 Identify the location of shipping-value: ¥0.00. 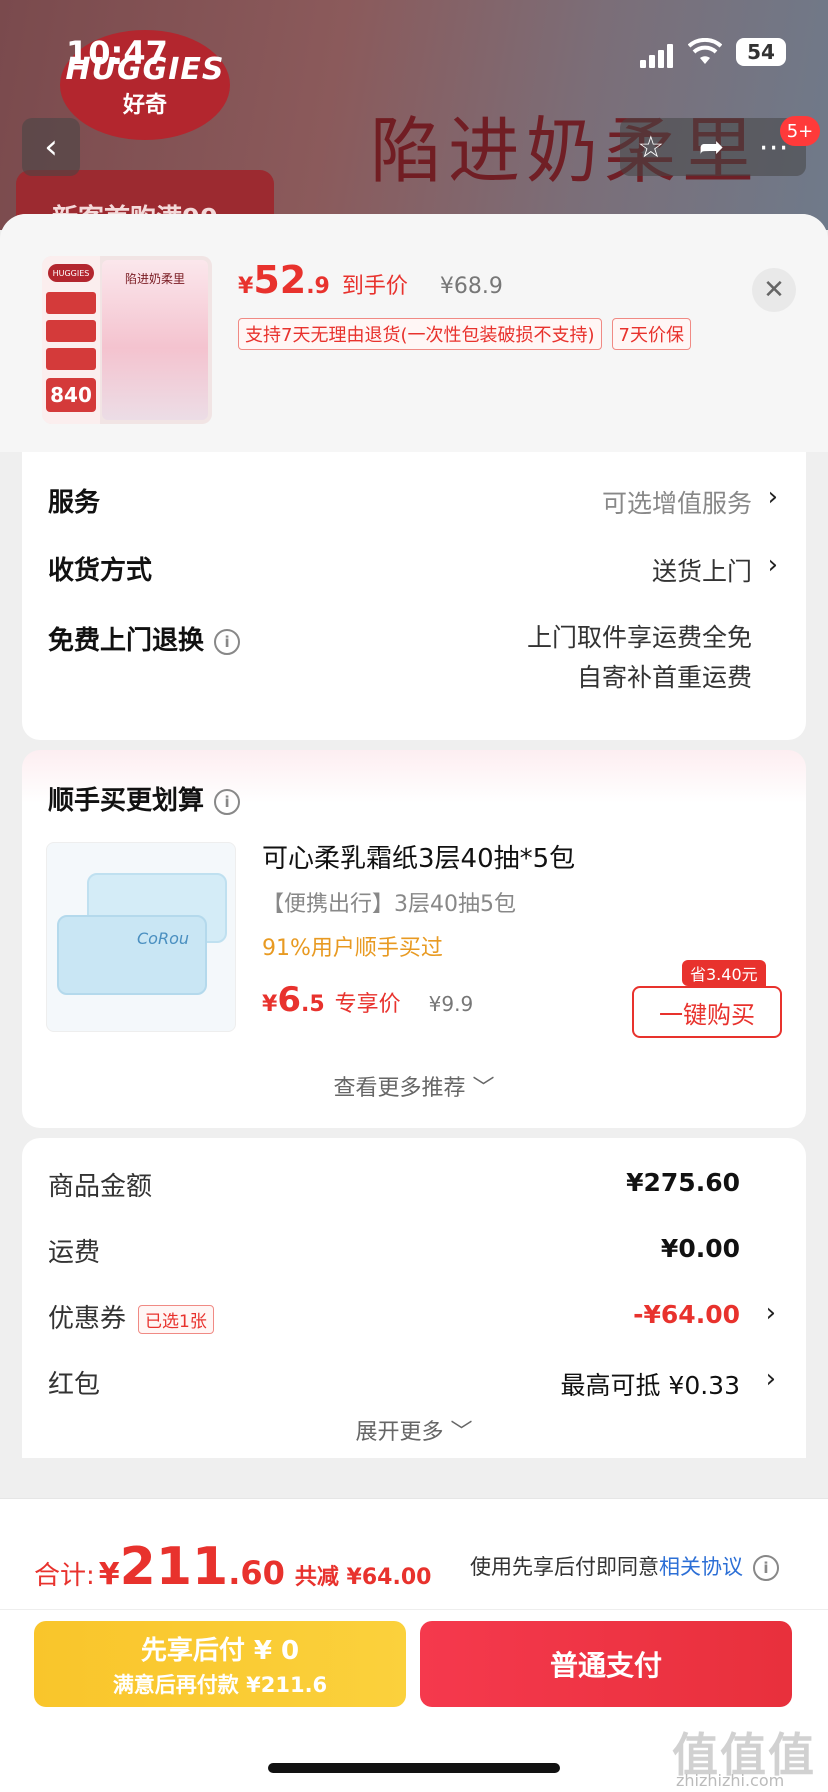
(700, 1248).